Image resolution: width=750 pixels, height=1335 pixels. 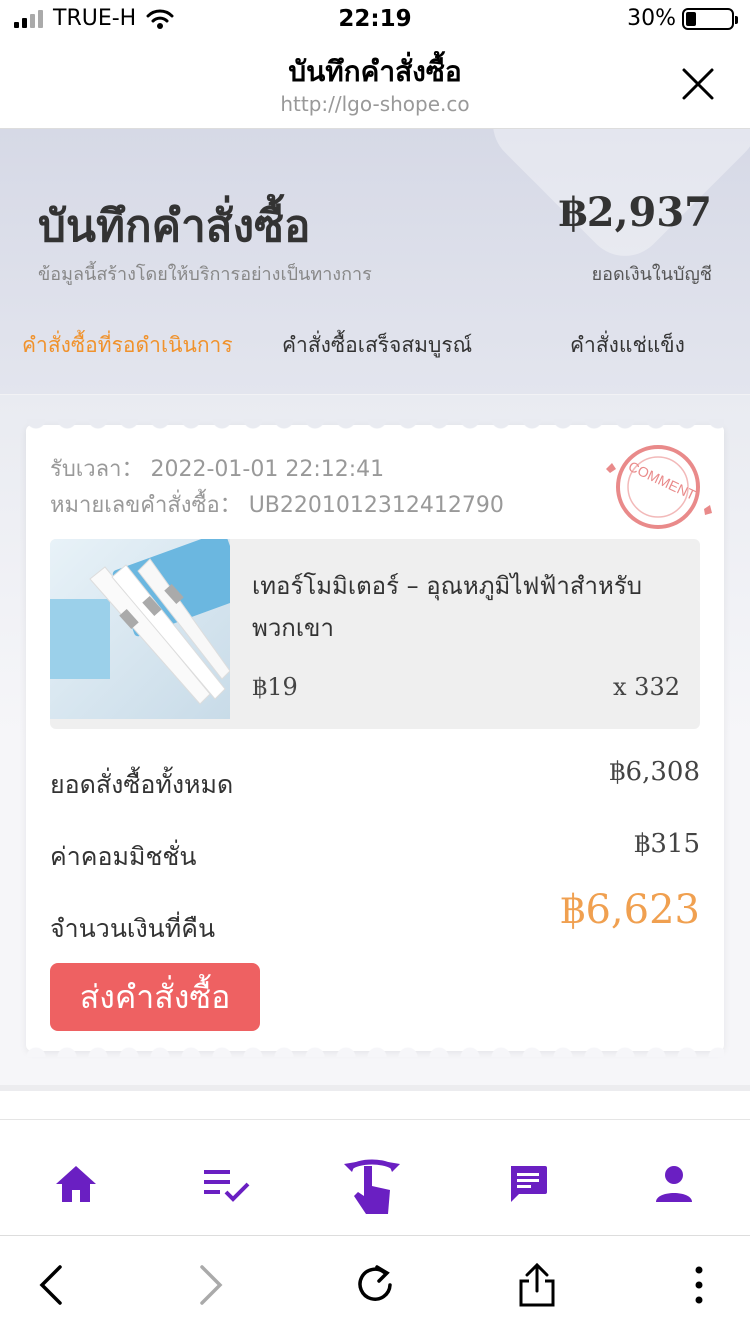 I want to click on submit-order-button: ส่งคำสั่งซื้อ, so click(x=155, y=997).